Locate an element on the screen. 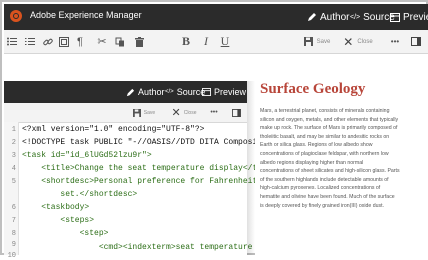 The width and height of the screenshot is (428, 260). editor-close-button: ✕ Close is located at coordinates (184, 112).